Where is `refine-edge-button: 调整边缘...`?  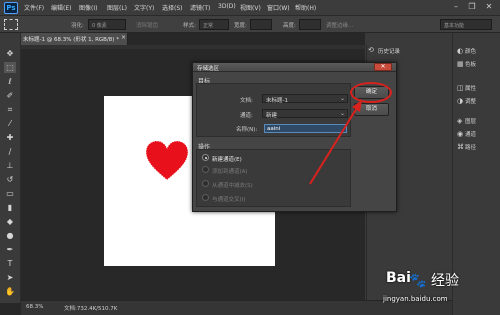
refine-edge-button: 调整边缘... is located at coordinates (339, 25).